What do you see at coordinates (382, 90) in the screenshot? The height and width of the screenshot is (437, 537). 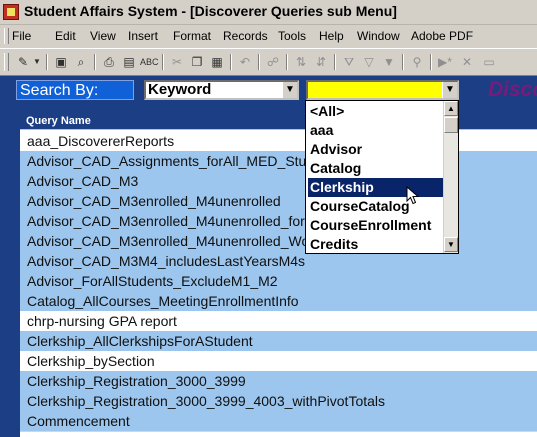 I see `search-value-combo: ▼` at bounding box center [382, 90].